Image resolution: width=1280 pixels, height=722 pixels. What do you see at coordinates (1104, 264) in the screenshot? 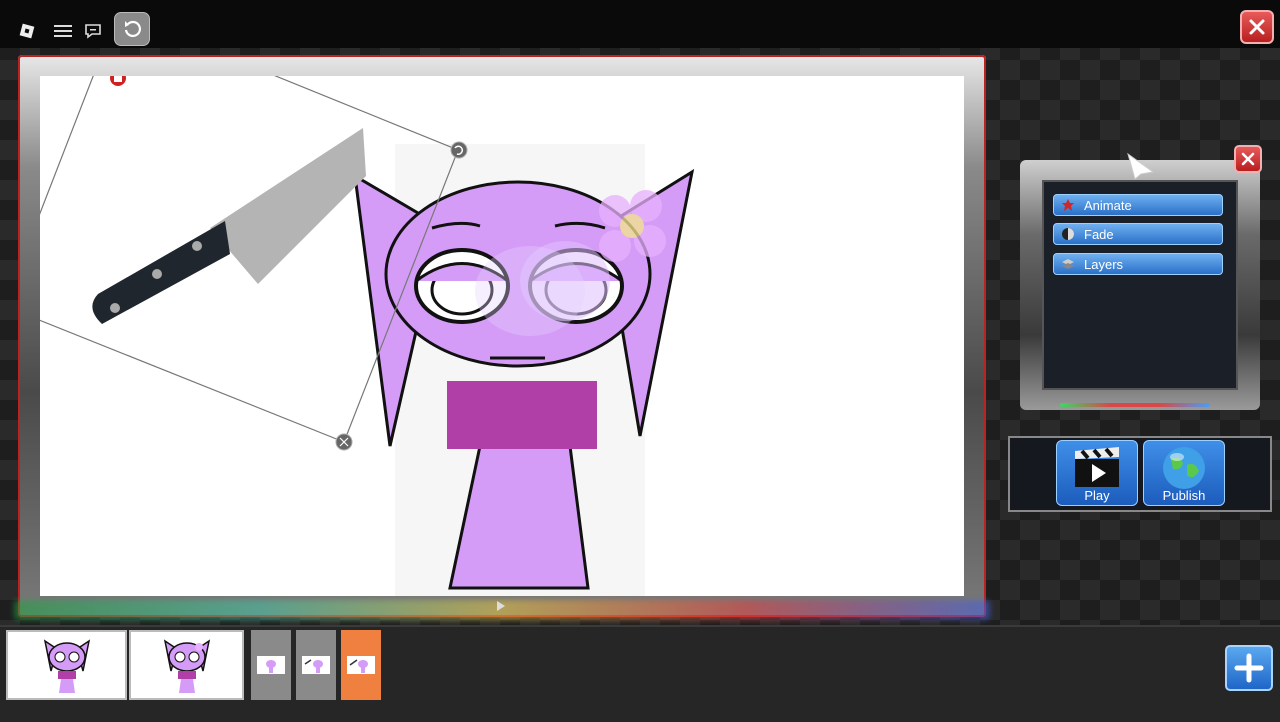
I see `layers-label: Layers` at bounding box center [1104, 264].